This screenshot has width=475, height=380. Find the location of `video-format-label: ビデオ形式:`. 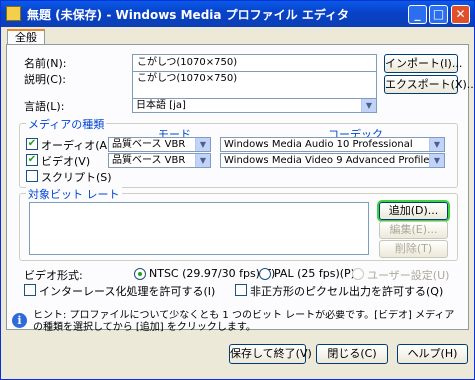

video-format-label: ビデオ形式: is located at coordinates (53, 275).